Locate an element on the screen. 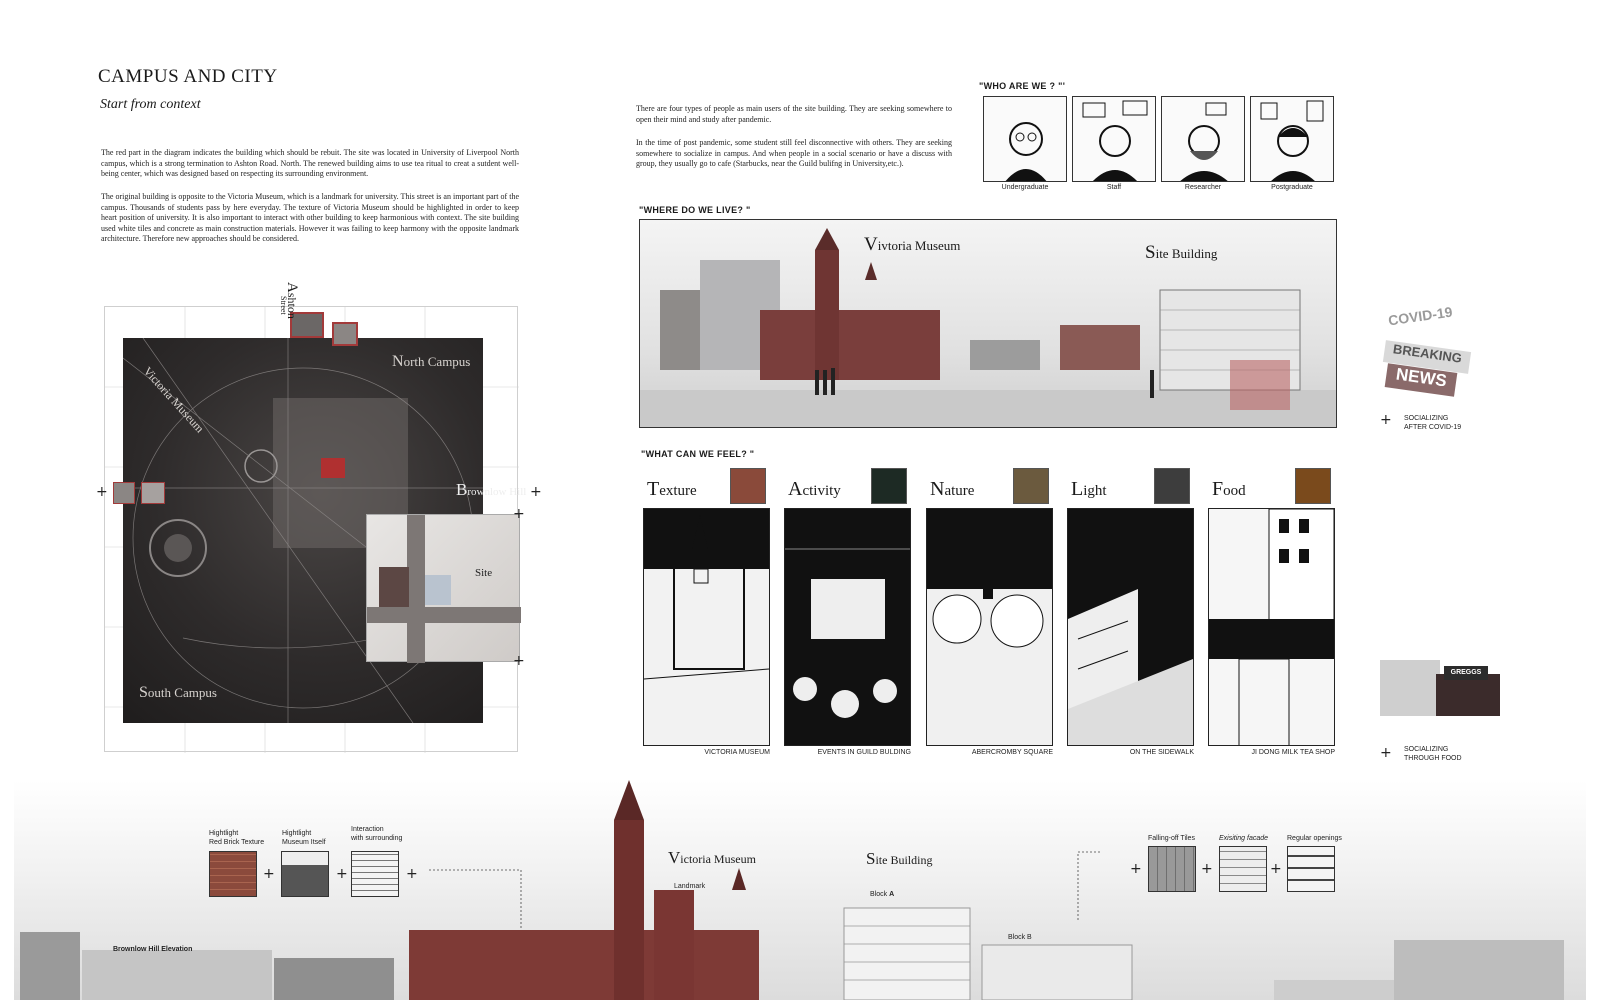 This screenshot has width=1600, height=1000. facade-label: Exisiting facade is located at coordinates (1244, 838).